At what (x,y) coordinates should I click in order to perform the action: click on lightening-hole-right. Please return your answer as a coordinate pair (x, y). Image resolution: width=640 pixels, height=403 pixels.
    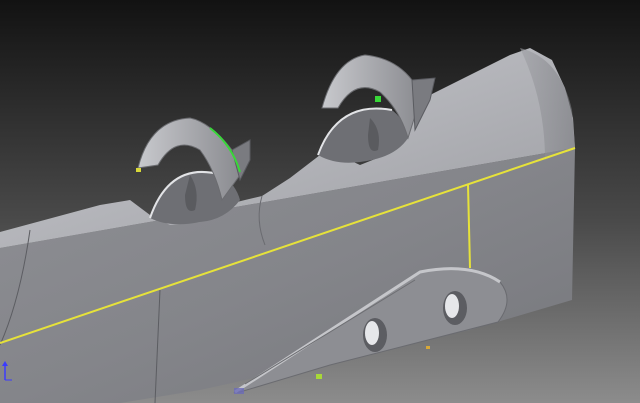
    Looking at the image, I should click on (455, 308).